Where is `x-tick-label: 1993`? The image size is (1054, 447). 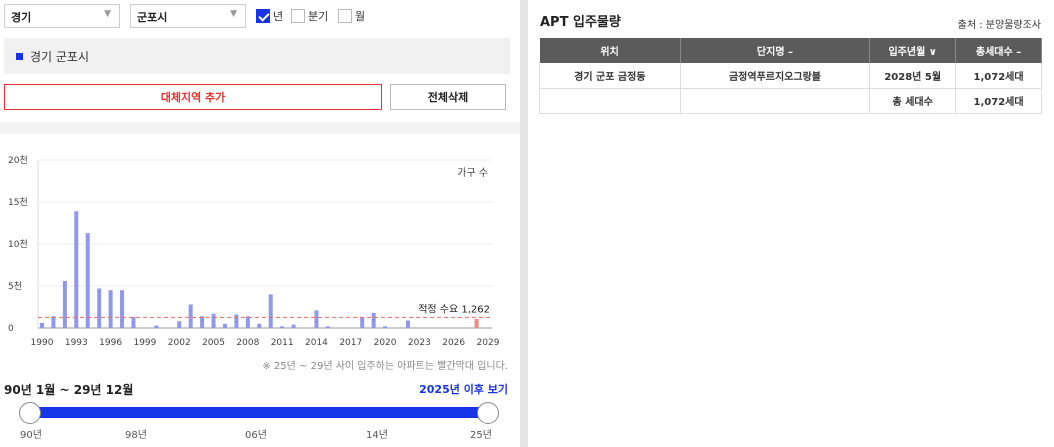
x-tick-label: 1993 is located at coordinates (76, 343).